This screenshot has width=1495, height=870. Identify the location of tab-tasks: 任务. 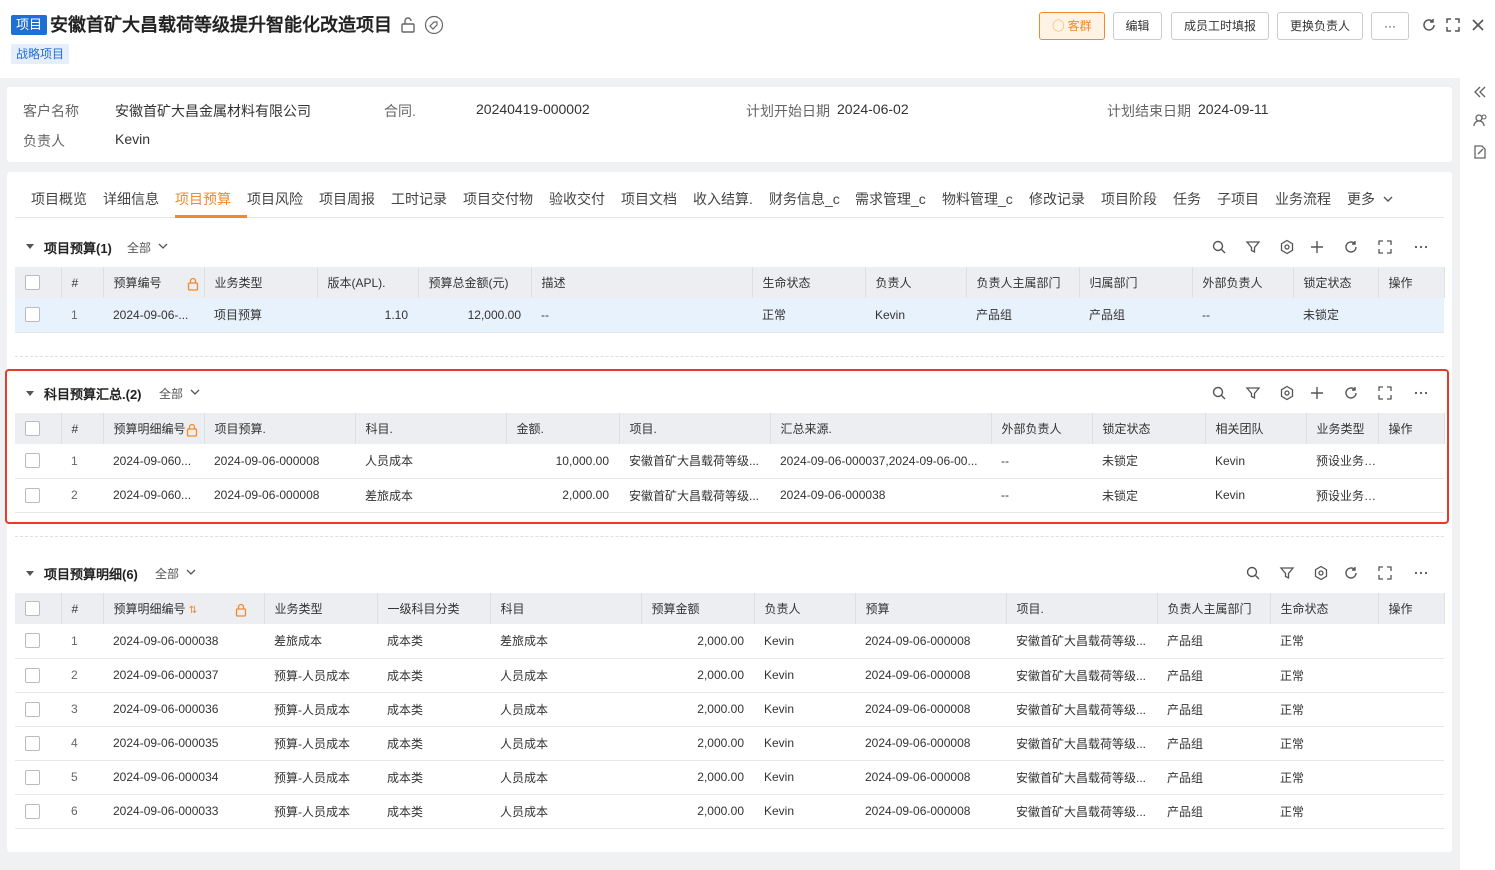
(1187, 199).